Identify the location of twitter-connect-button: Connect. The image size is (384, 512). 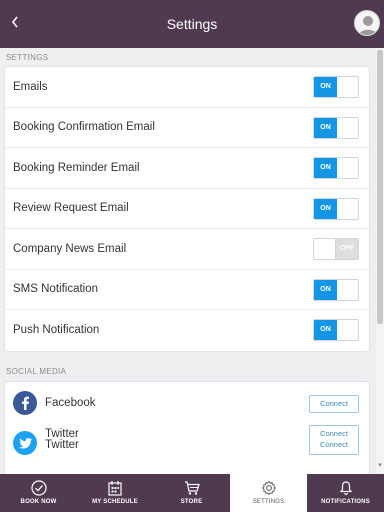
(334, 446).